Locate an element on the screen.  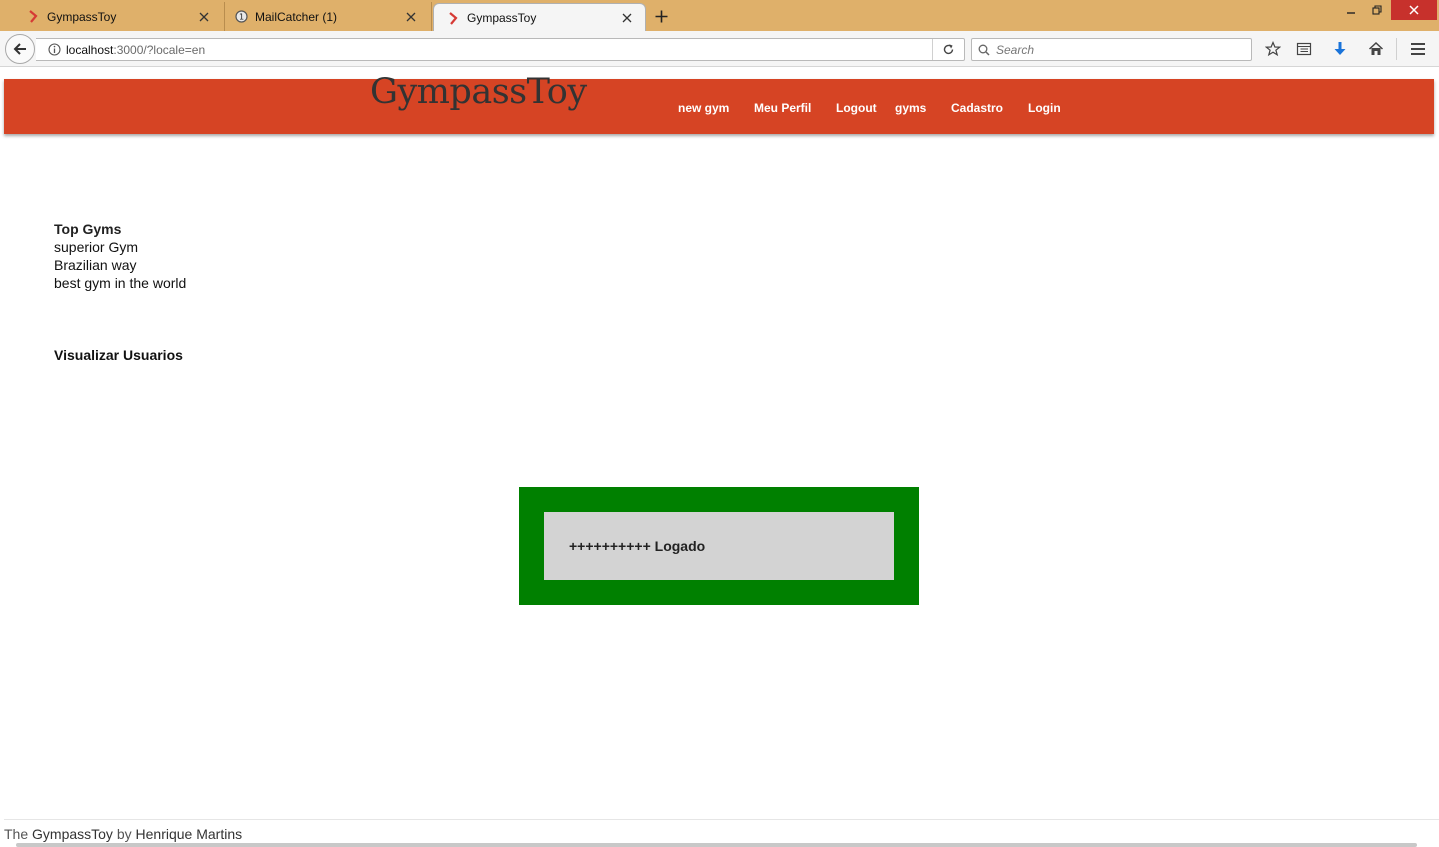
info-icon is located at coordinates (54, 49).